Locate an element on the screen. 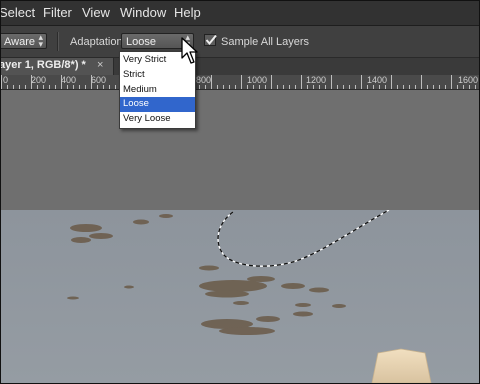  ruler-label: 1200 is located at coordinates (316, 80).